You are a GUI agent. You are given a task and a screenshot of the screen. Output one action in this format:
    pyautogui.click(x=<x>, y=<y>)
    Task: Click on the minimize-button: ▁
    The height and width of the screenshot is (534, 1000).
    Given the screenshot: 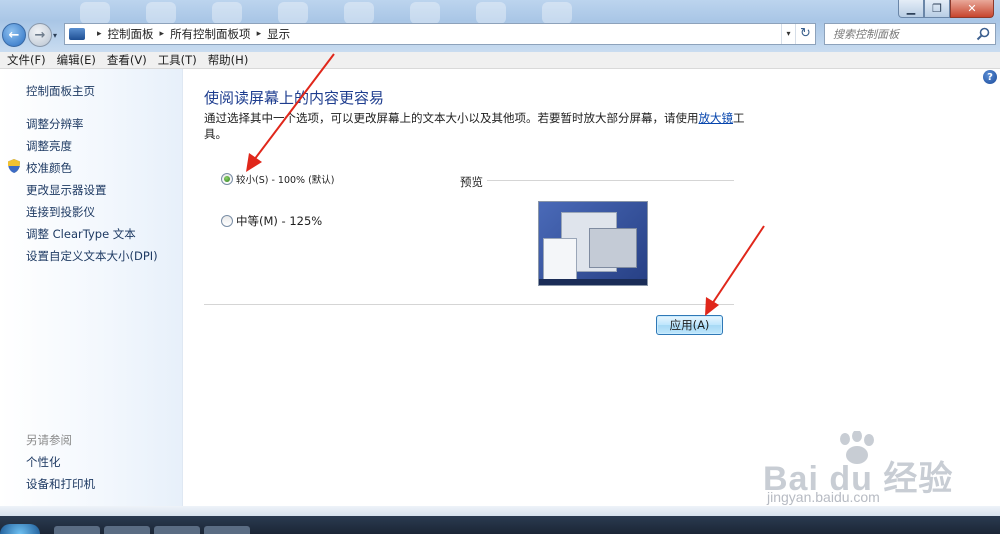 What is the action you would take?
    pyautogui.click(x=911, y=9)
    